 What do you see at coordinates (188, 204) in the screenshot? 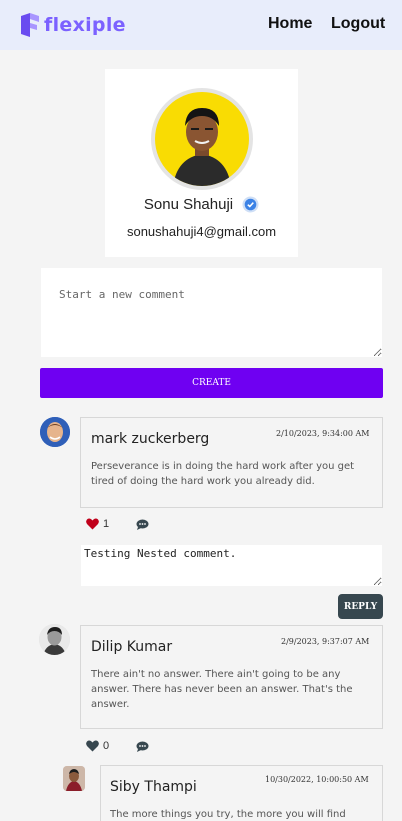
I see `profile-name: Sonu Shahuji` at bounding box center [188, 204].